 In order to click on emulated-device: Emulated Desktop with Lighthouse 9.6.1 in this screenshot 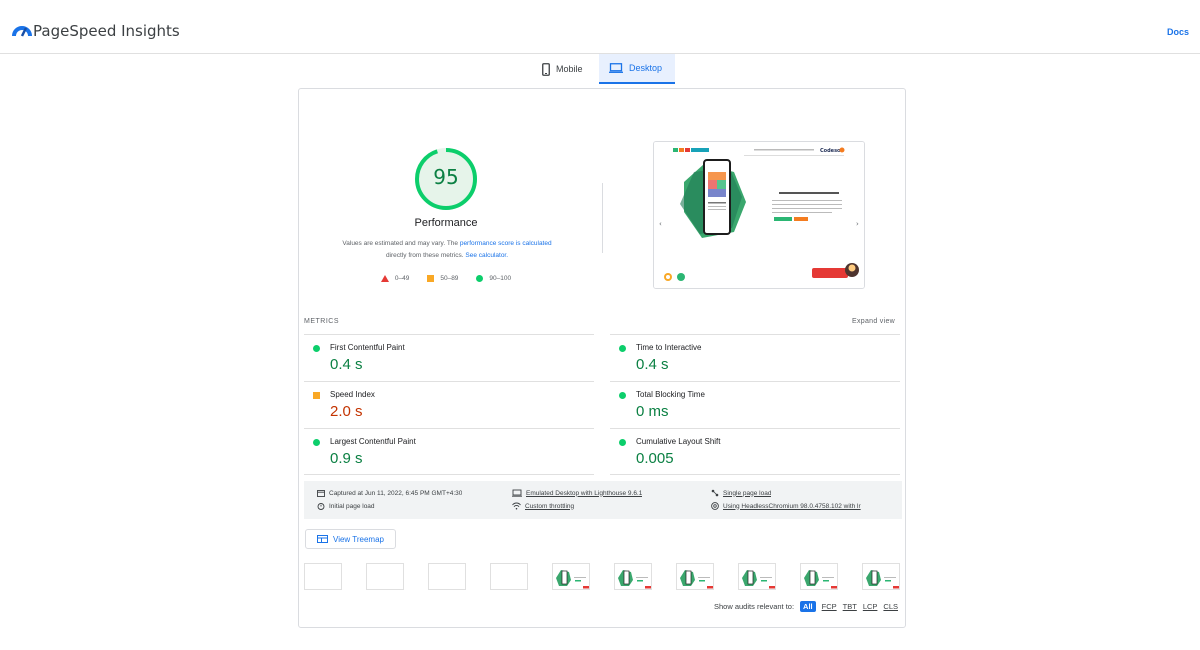, I will do `click(577, 493)`.